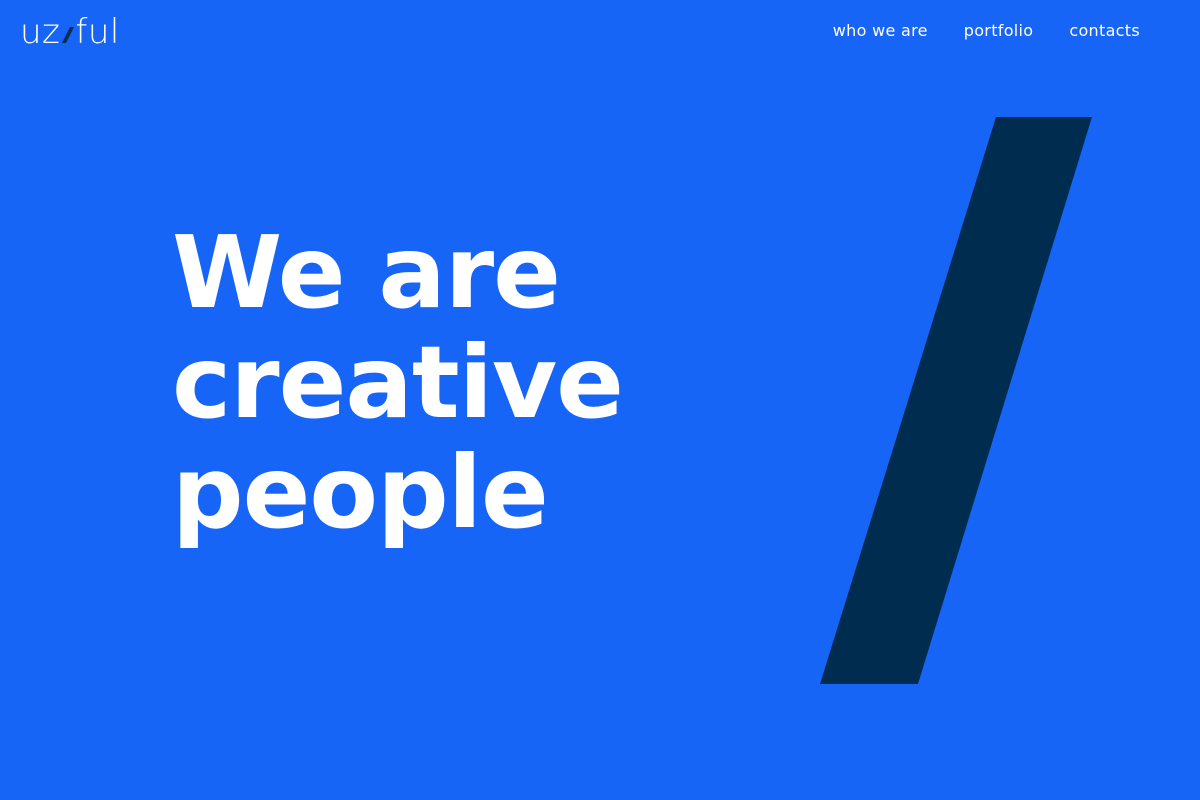 The width and height of the screenshot is (1200, 800). What do you see at coordinates (366, 272) in the screenshot?
I see `hero-line-1: We are` at bounding box center [366, 272].